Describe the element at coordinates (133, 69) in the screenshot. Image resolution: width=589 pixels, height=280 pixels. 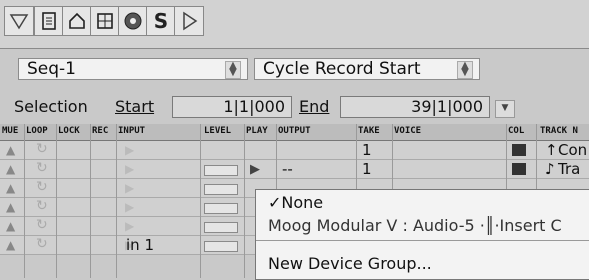
I see `sequence-selector: Seq-1 ▲ ▼` at that location.